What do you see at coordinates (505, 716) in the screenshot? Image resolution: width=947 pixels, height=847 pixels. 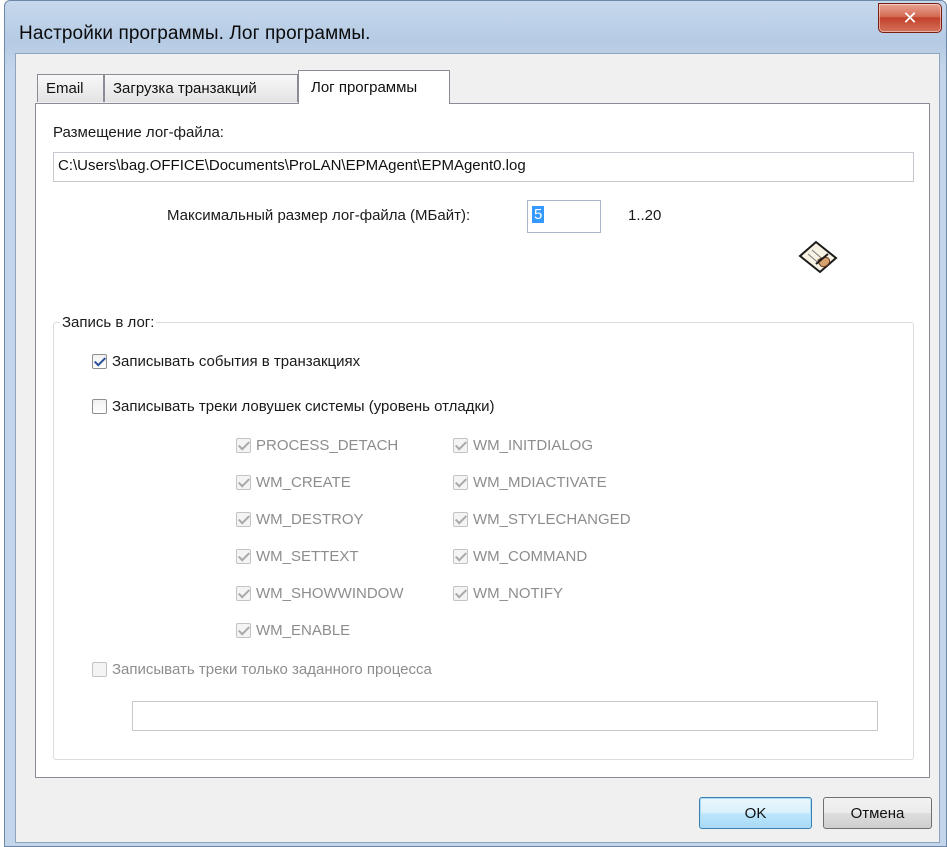 I see `process-name-input` at bounding box center [505, 716].